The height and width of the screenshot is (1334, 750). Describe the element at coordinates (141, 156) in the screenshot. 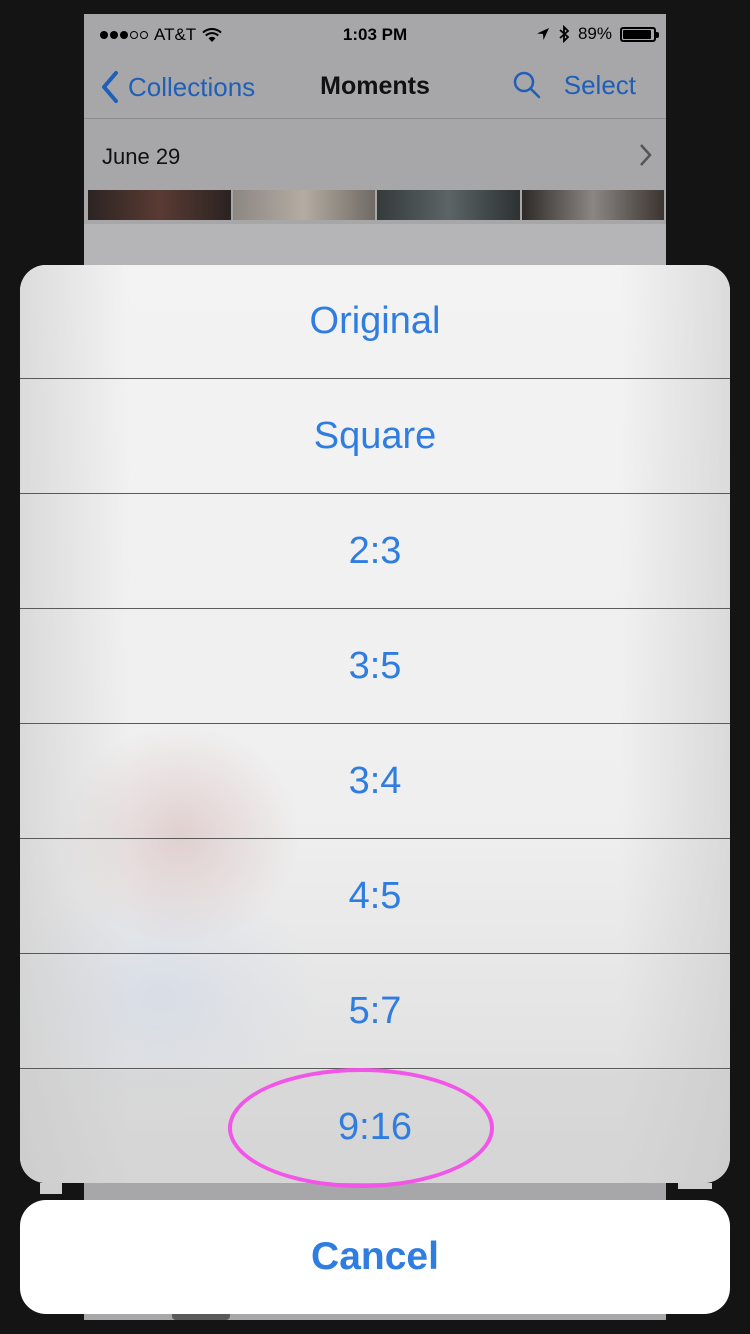

I see `moment-date-label: June 29` at that location.